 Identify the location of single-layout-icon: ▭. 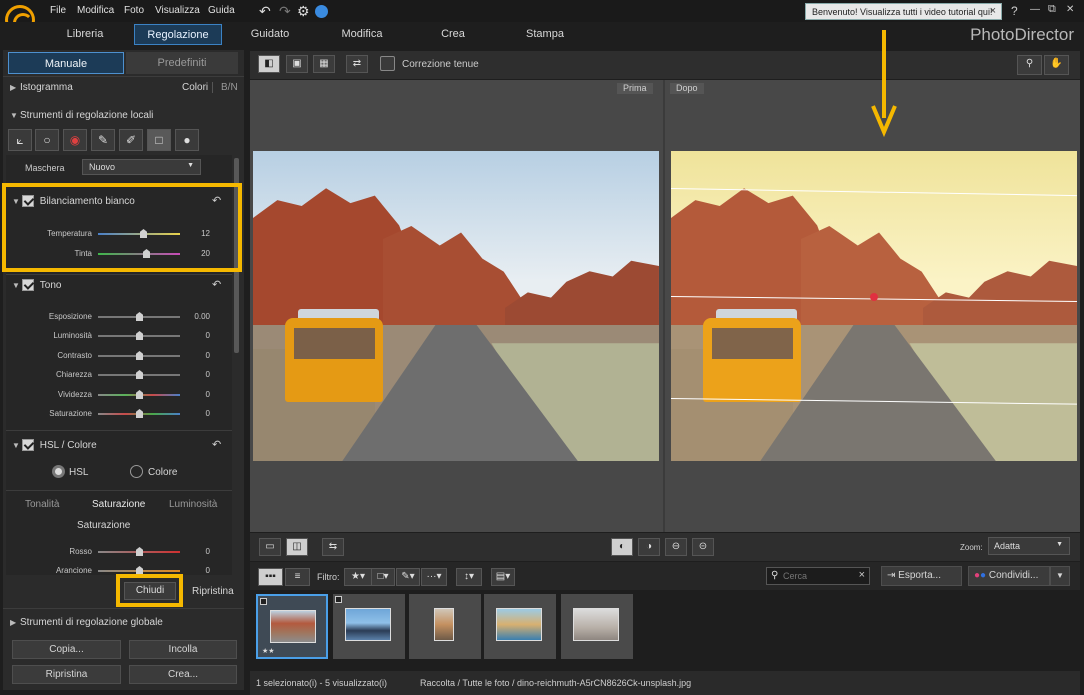
(270, 547).